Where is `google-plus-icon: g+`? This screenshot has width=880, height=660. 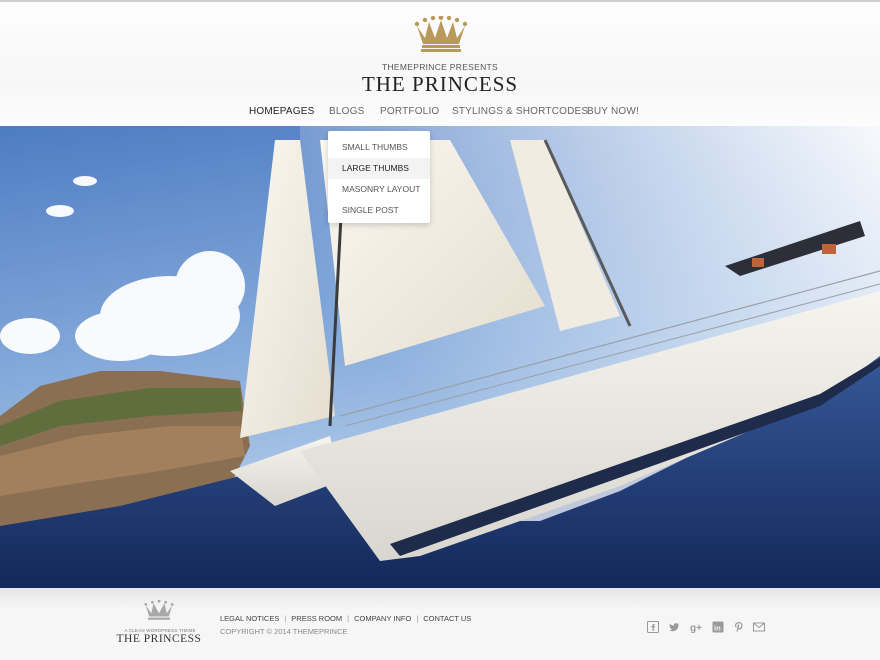
google-plus-icon: g+ is located at coordinates (696, 627).